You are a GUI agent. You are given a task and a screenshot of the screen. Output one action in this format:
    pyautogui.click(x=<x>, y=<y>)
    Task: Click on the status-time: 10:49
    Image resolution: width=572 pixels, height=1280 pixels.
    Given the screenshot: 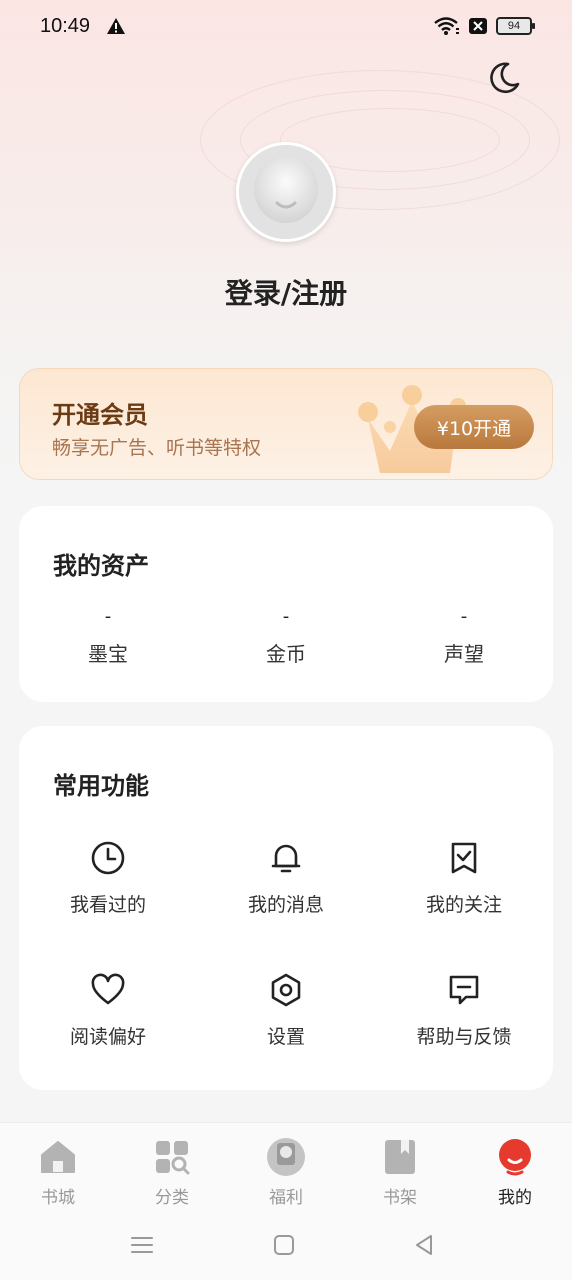 What is the action you would take?
    pyautogui.click(x=65, y=25)
    